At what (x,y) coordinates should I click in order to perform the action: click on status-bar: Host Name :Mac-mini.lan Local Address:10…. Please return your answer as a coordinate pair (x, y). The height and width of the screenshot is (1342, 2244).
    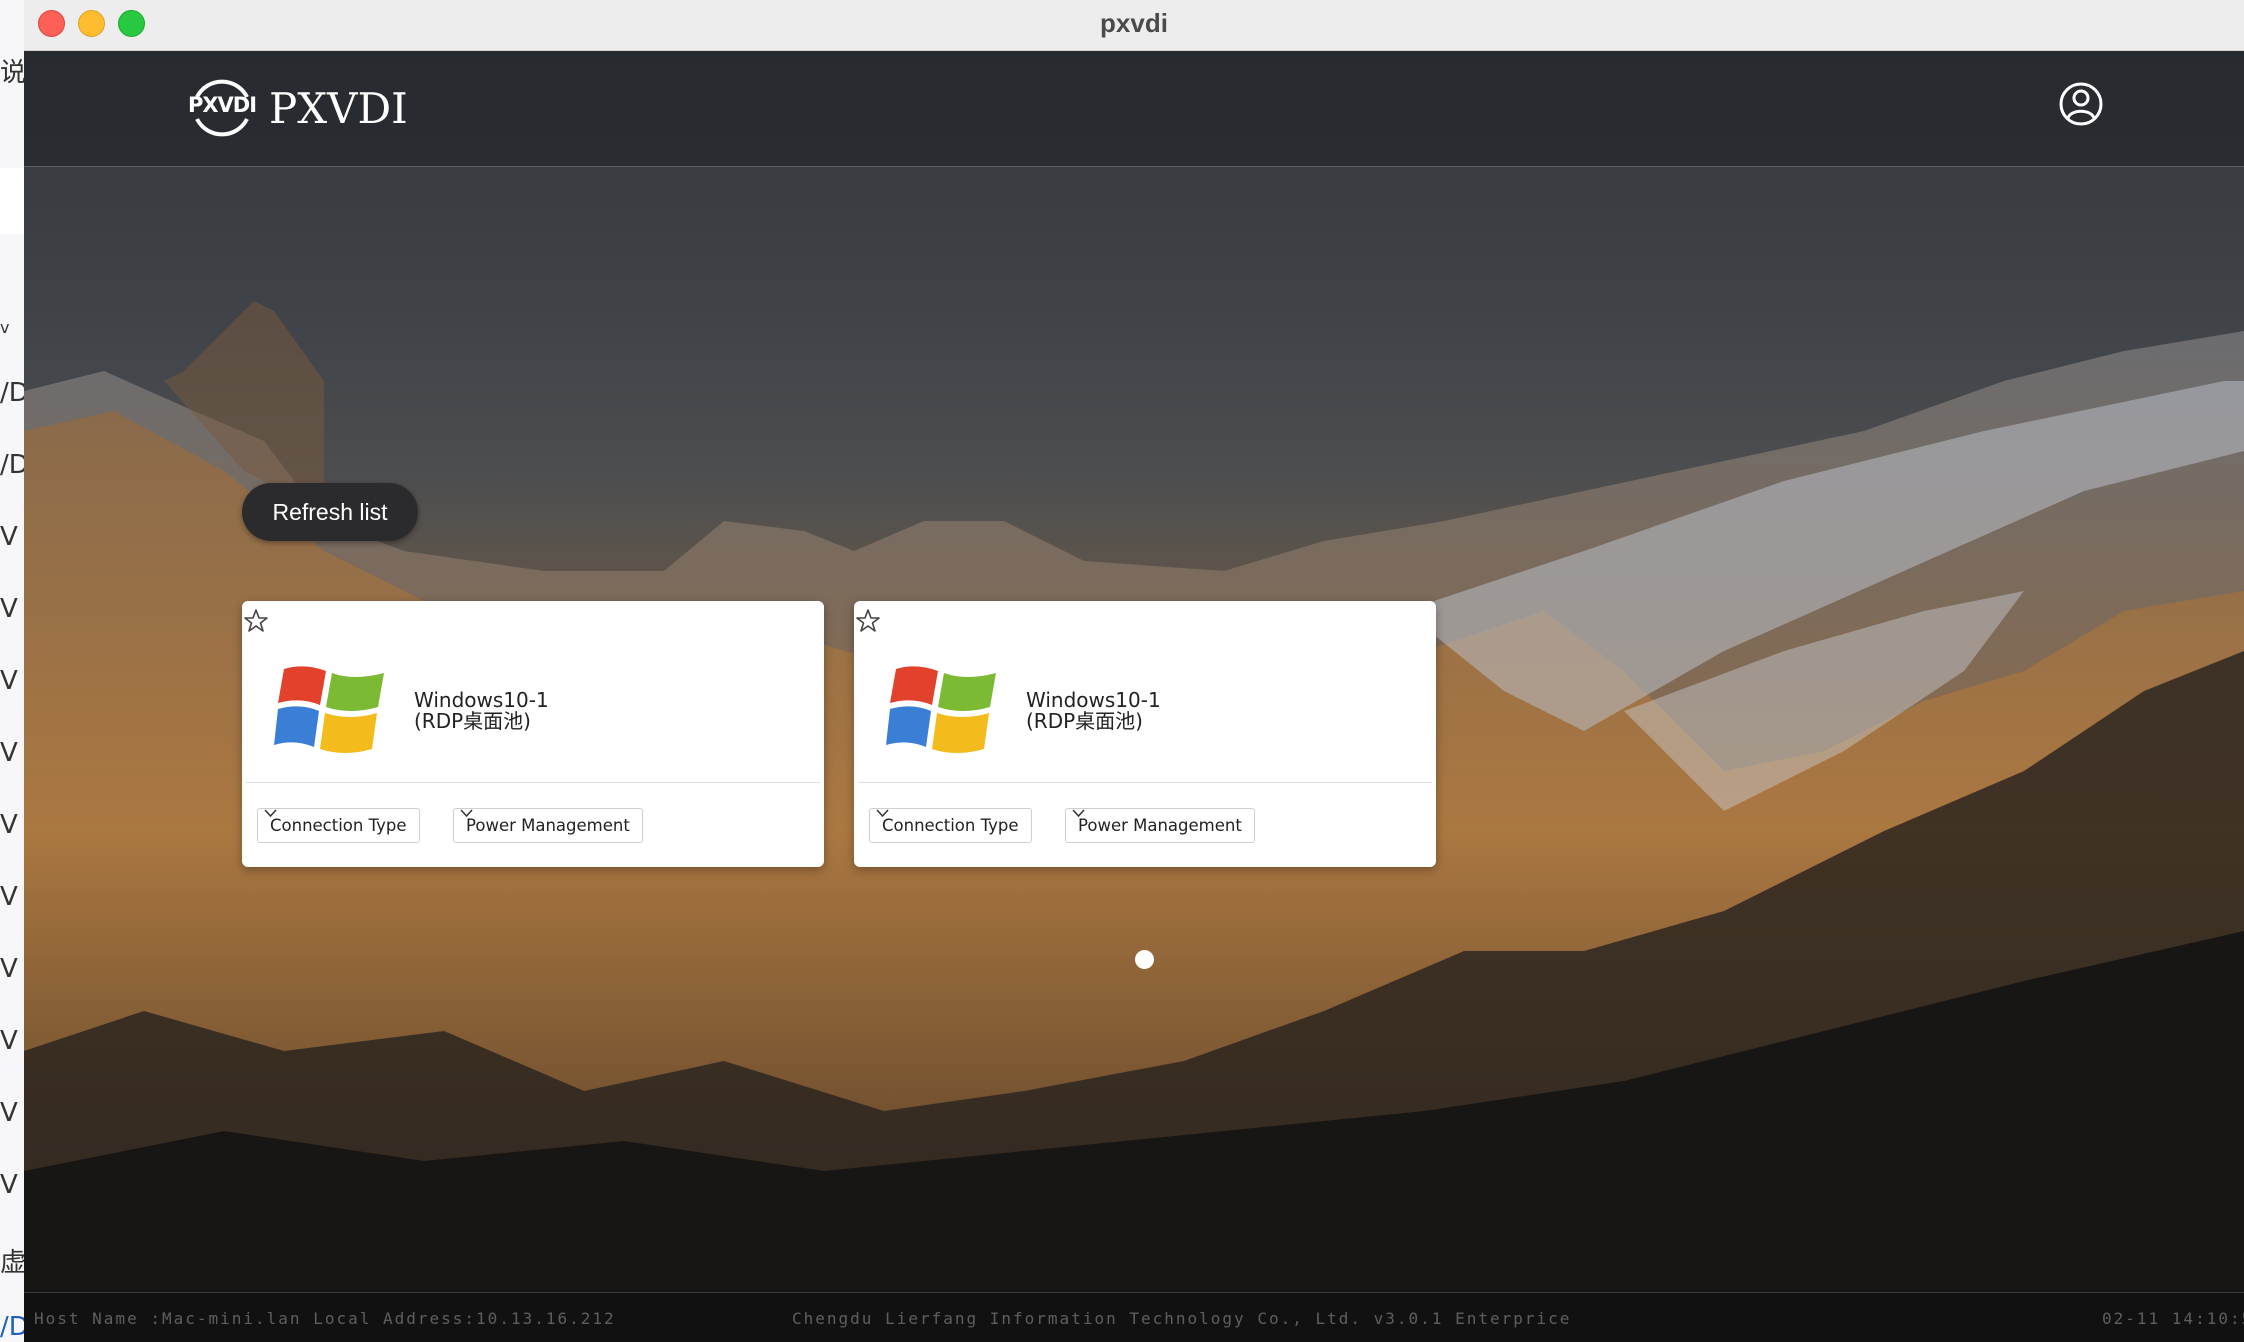
    Looking at the image, I should click on (1134, 1317).